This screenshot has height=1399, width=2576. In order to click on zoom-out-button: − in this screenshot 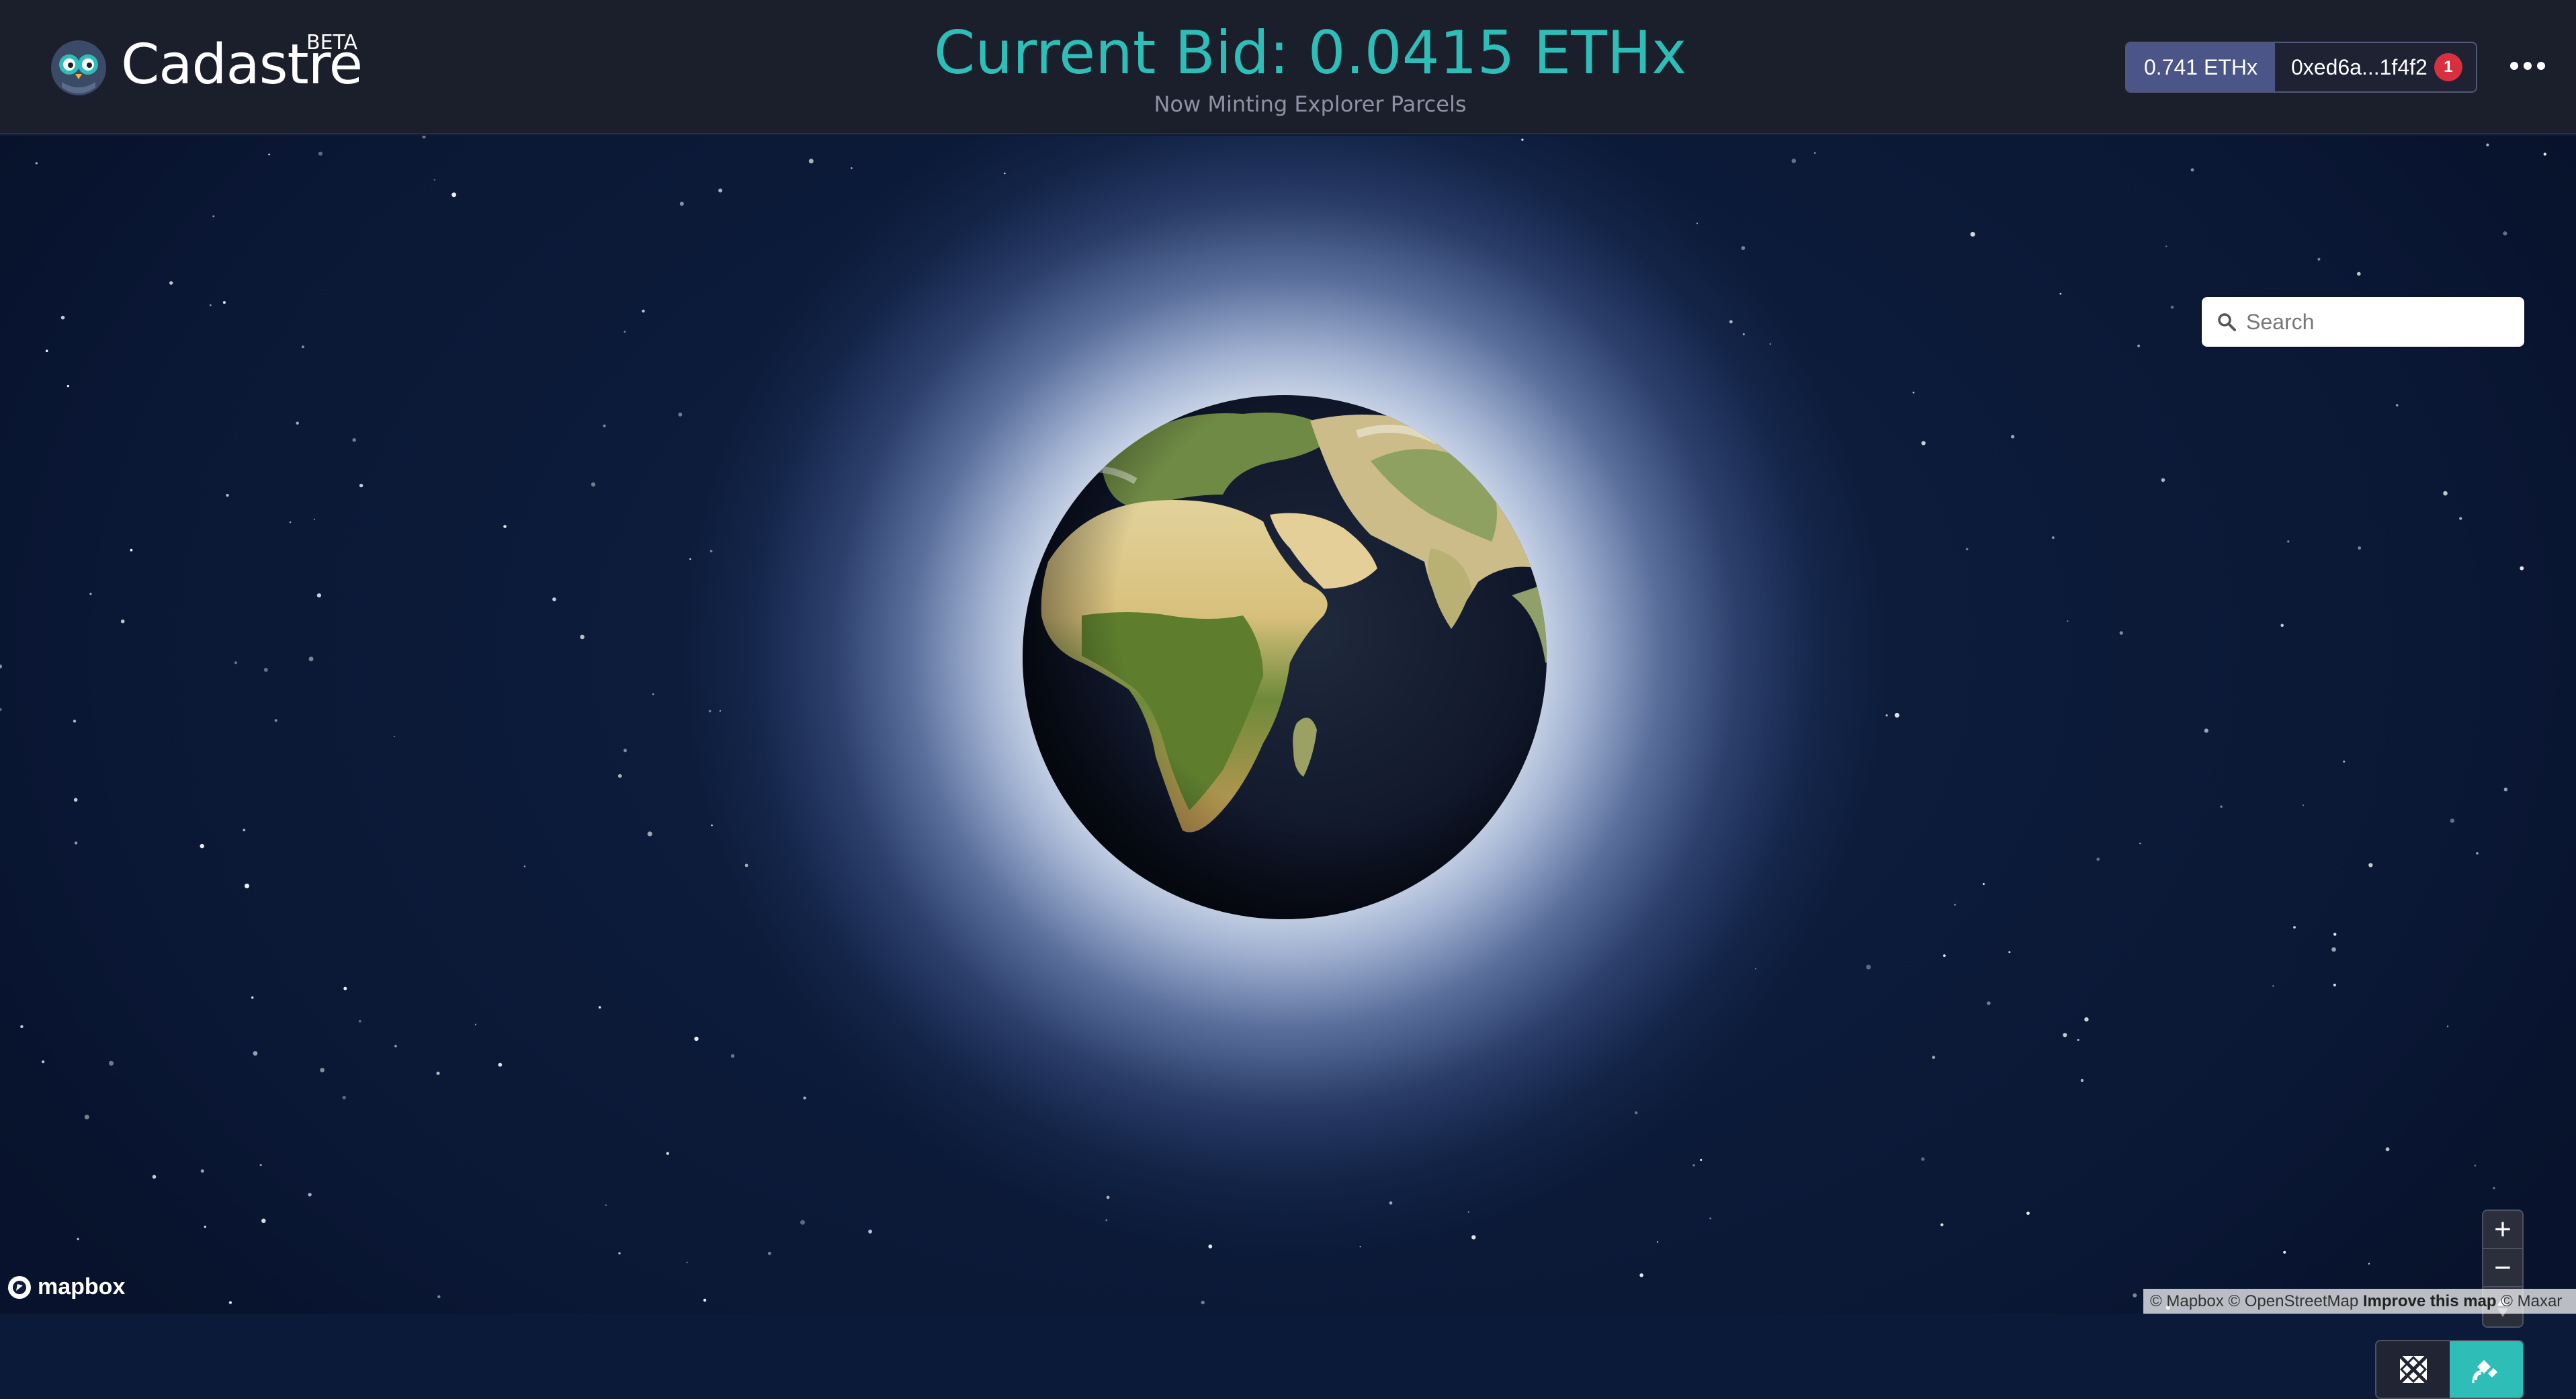, I will do `click(2502, 1268)`.